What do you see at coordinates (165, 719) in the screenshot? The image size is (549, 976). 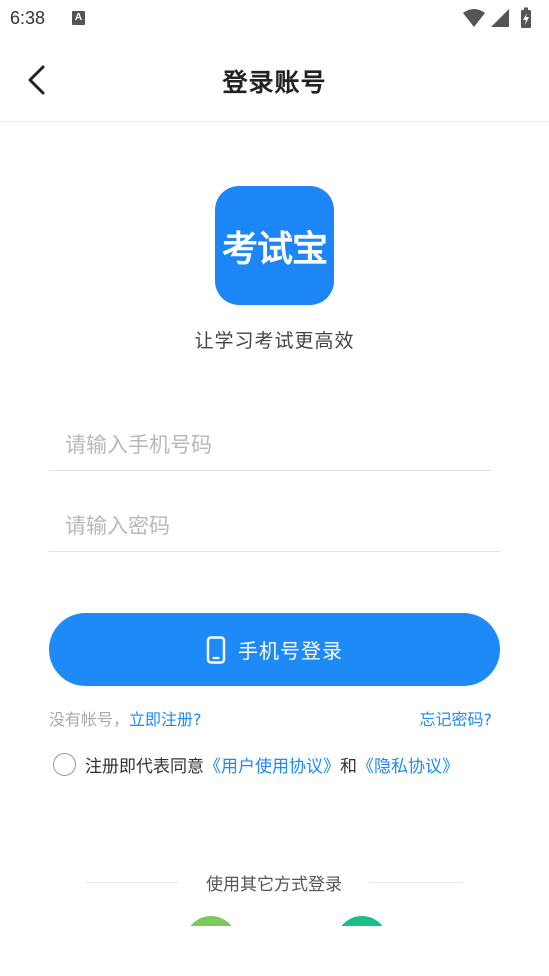 I see `register-link: 立即注册?` at bounding box center [165, 719].